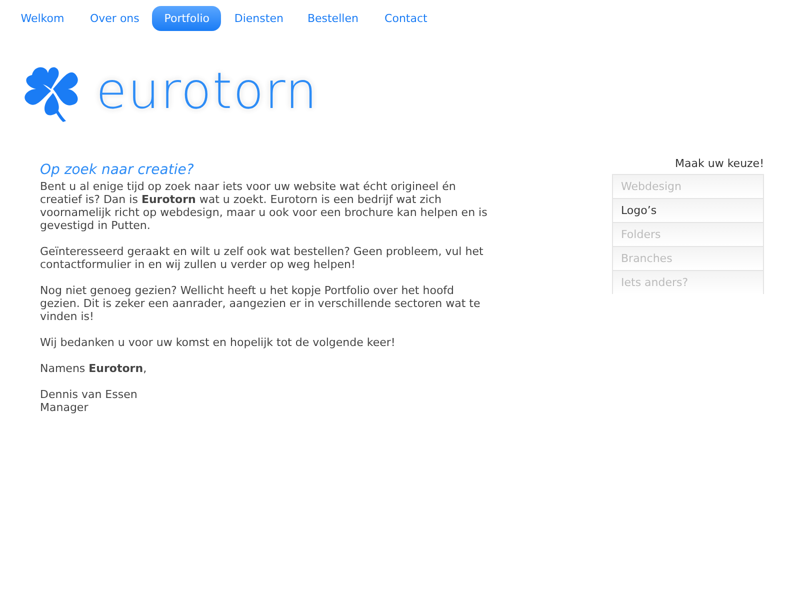 The image size is (800, 600). Describe the element at coordinates (207, 91) in the screenshot. I see `logo-wordmark: eurotorn` at that location.